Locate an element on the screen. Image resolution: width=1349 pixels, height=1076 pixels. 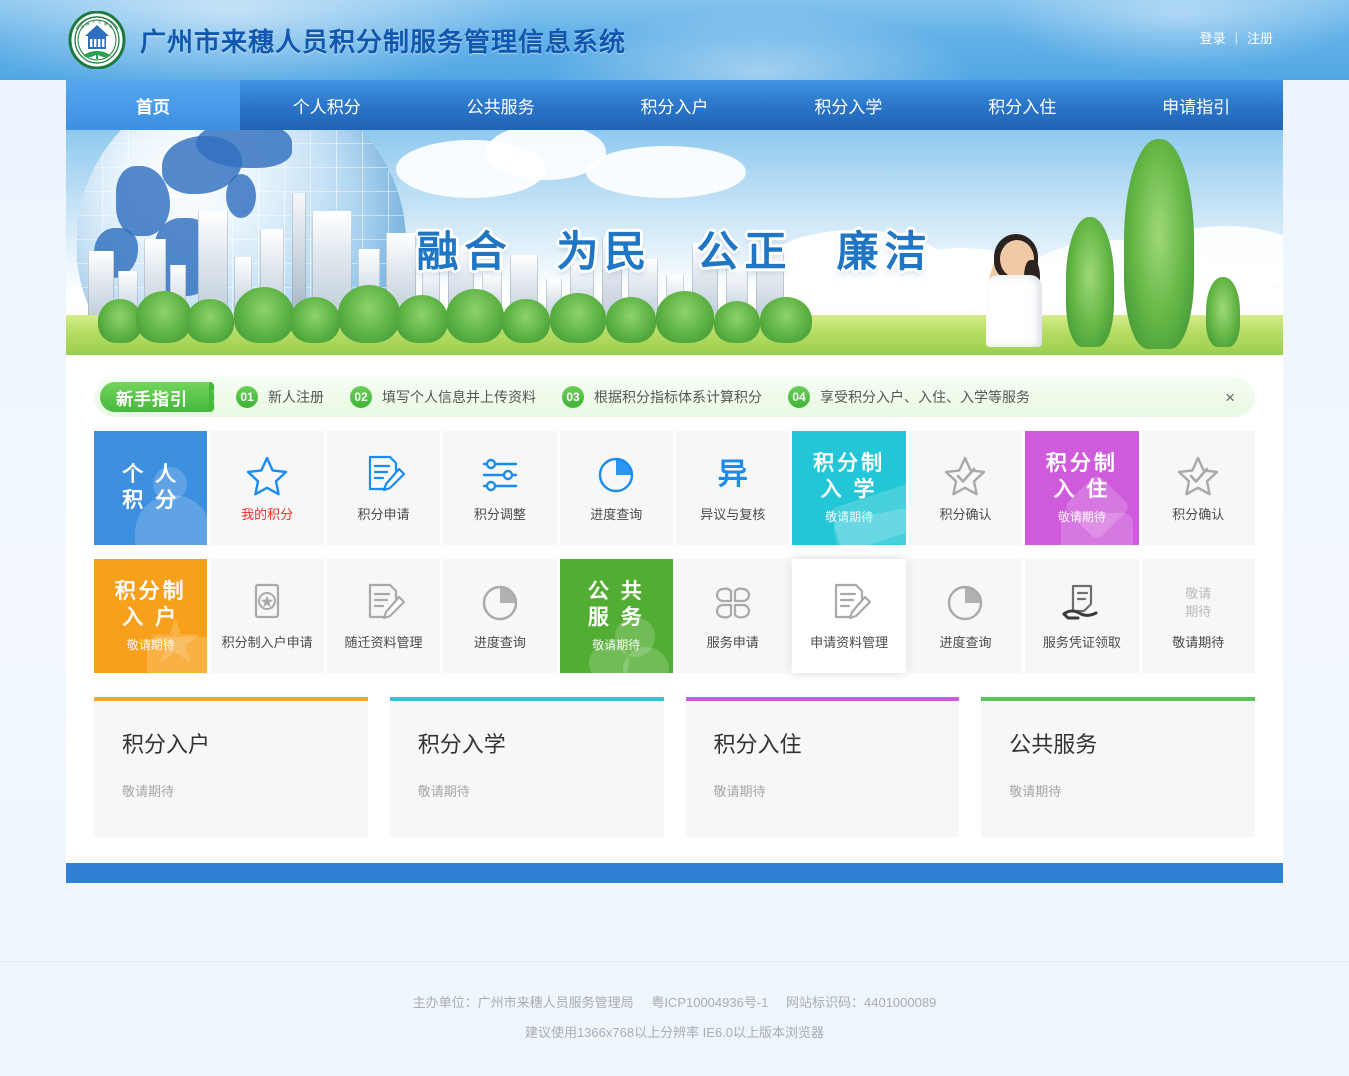
category-cards: 积分入户 敬请期待 积分入学 敬请期待 积分入住 敬请期待 公共服务 敬请期待 is located at coordinates (674, 767).